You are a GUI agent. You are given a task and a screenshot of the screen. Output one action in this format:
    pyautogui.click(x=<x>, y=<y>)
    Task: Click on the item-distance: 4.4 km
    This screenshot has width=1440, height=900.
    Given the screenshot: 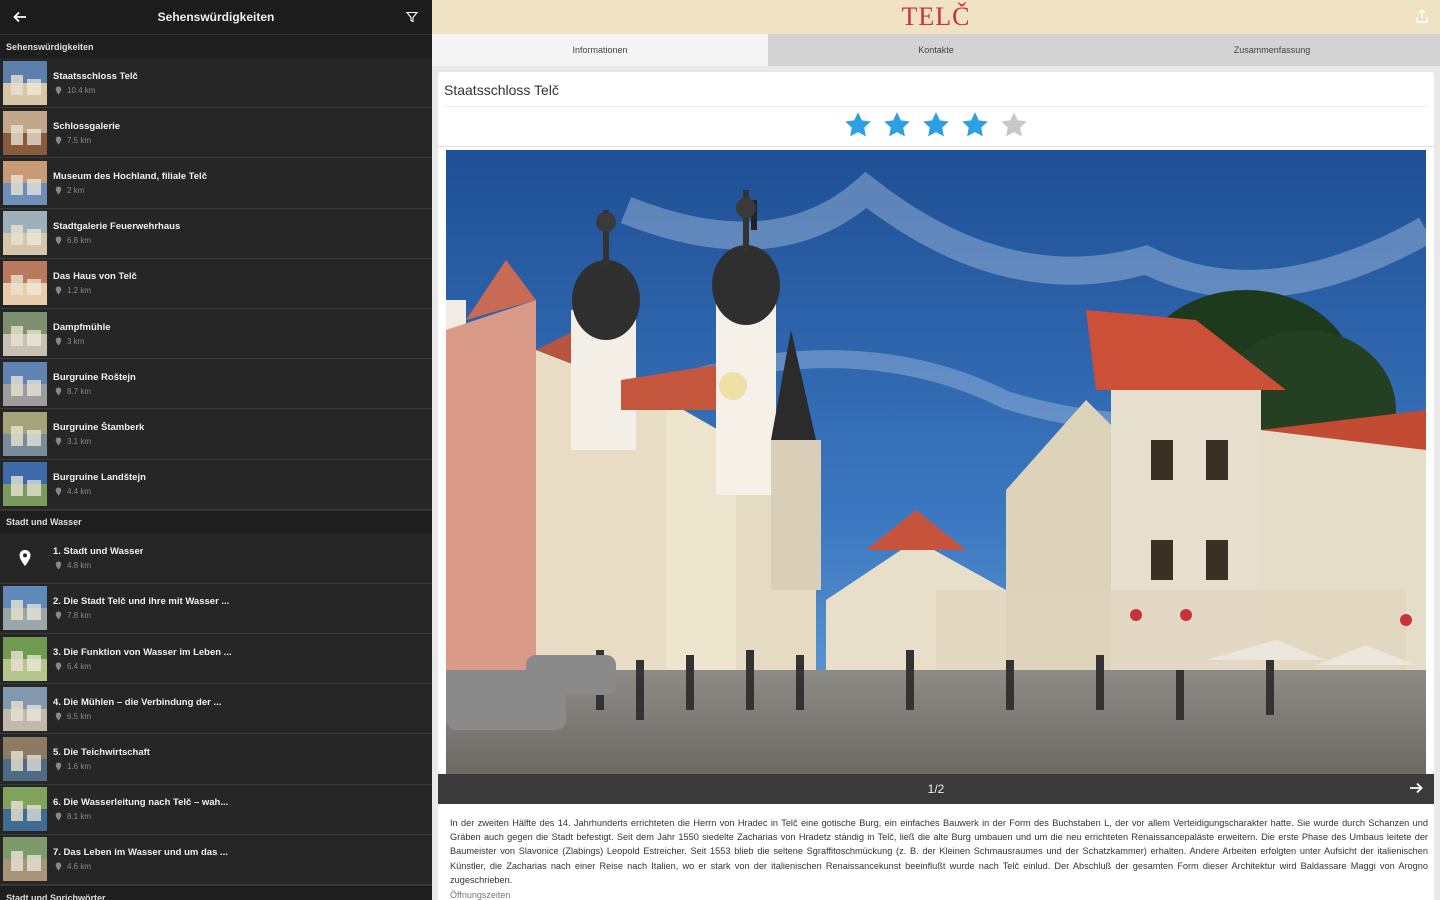 What is the action you would take?
    pyautogui.click(x=99, y=491)
    